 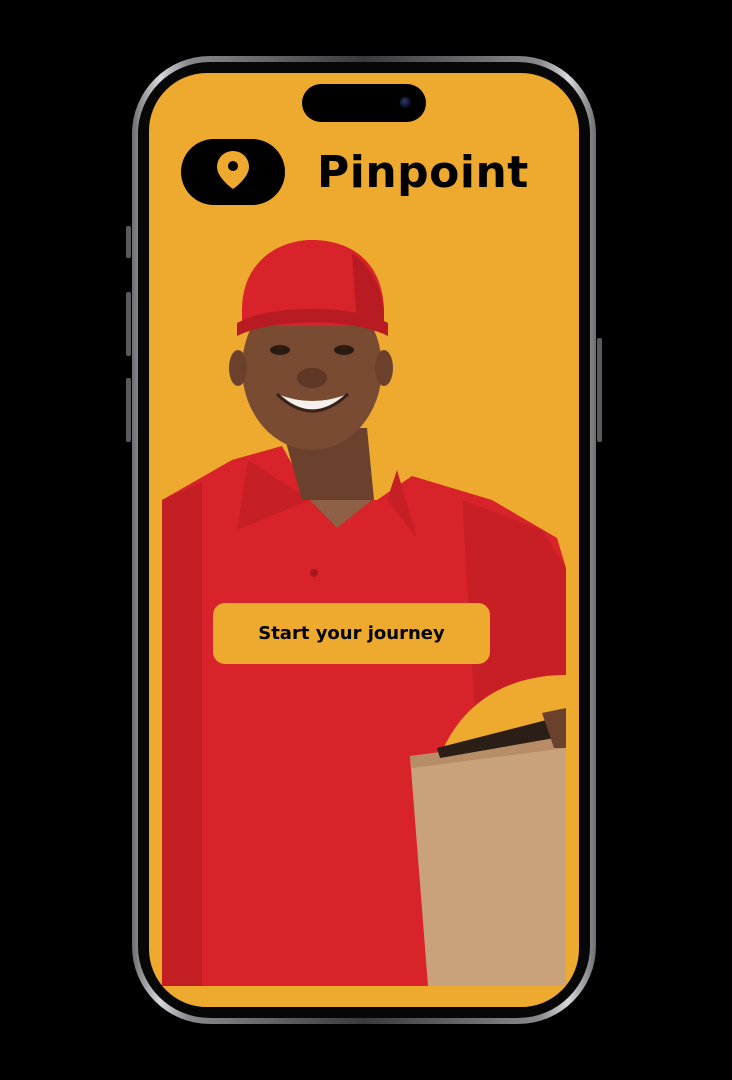 I want to click on logo-badge, so click(x=233, y=172).